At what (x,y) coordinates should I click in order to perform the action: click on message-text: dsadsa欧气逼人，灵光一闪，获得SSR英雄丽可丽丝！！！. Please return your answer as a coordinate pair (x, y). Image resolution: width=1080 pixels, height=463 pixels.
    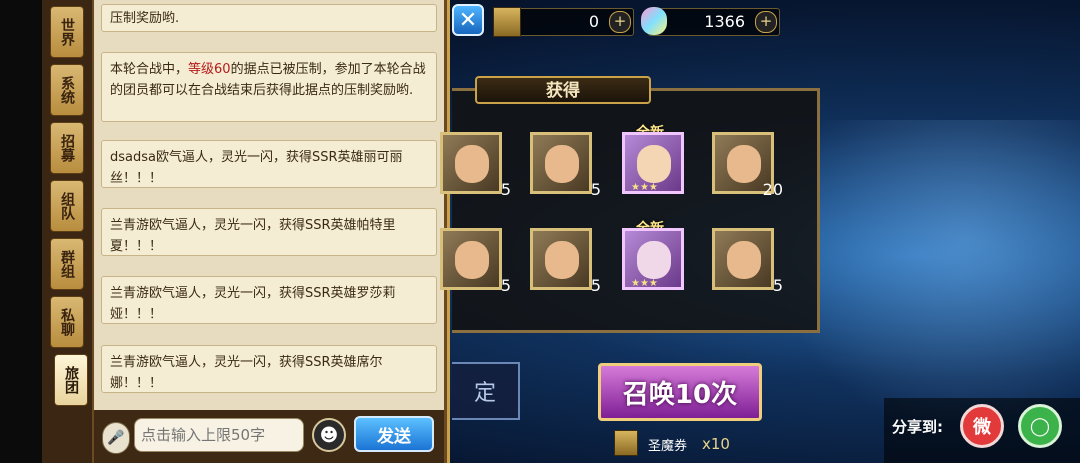
    Looking at the image, I should click on (256, 168).